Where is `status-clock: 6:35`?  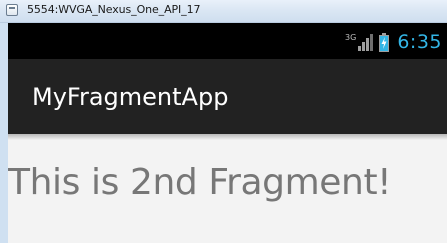
status-clock: 6:35 is located at coordinates (419, 42).